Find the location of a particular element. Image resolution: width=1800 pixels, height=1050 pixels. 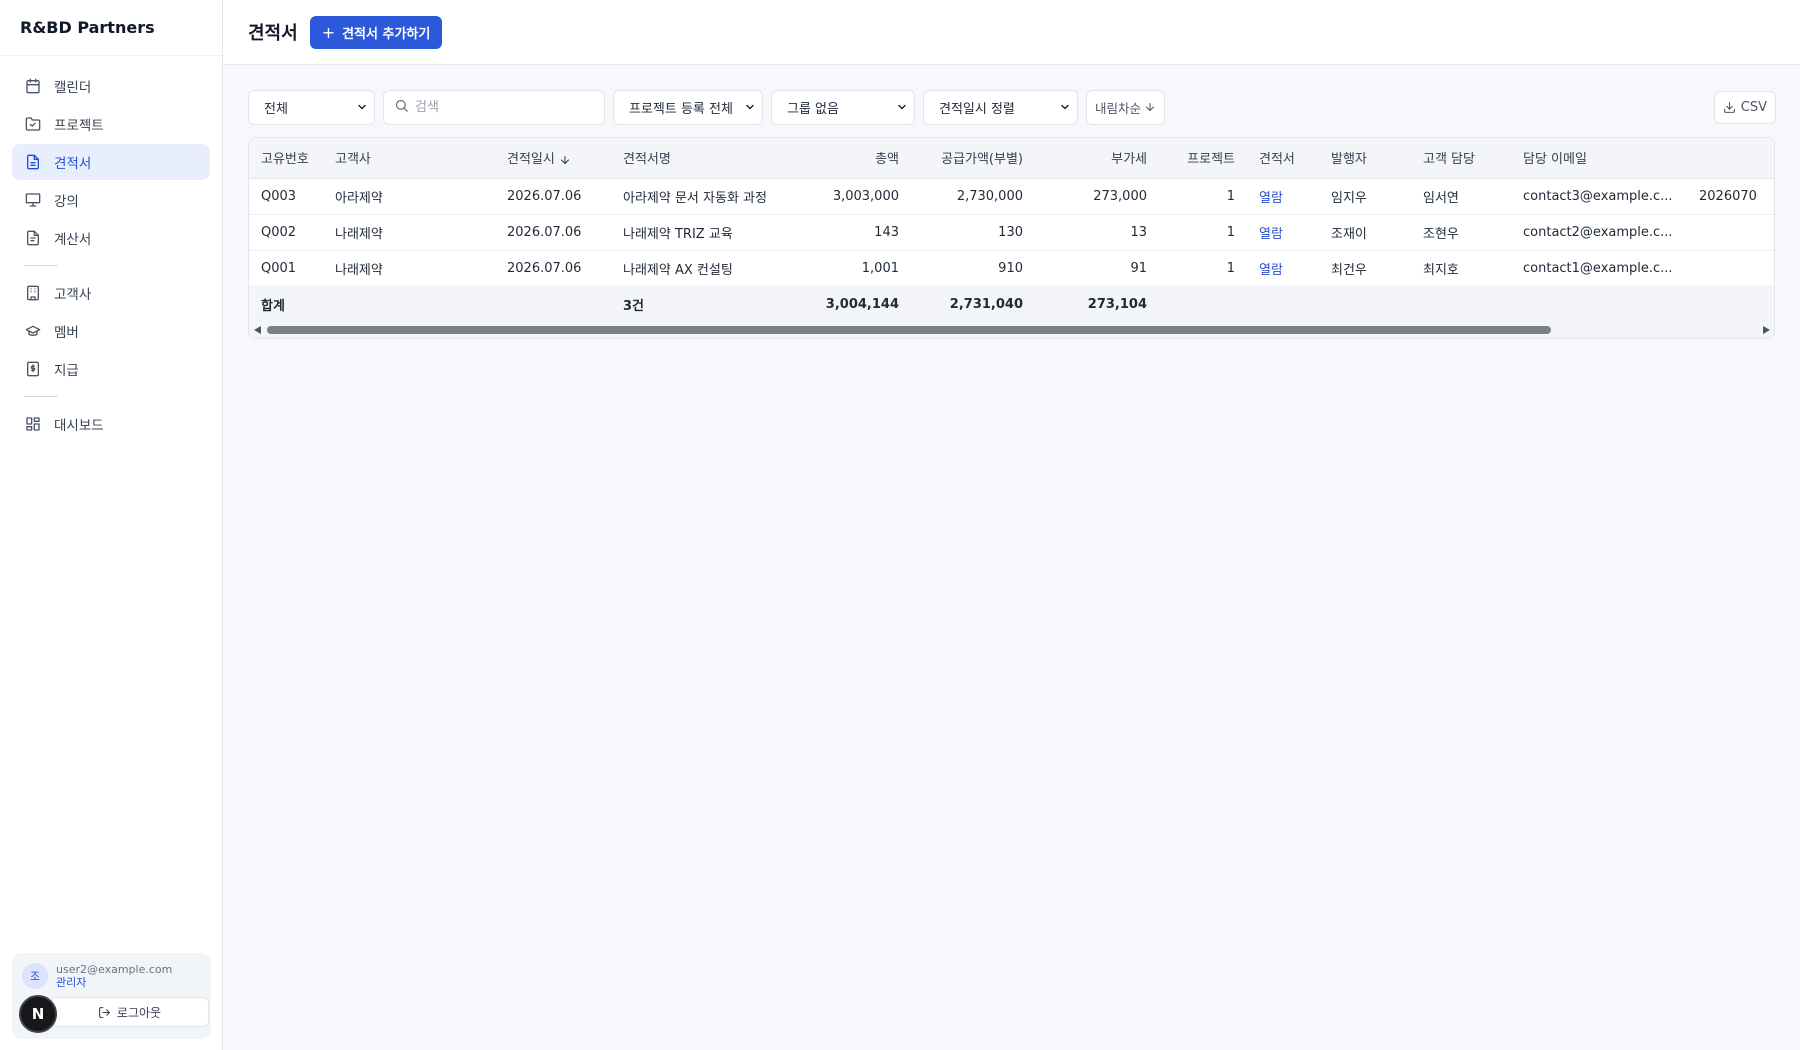

avatar: 조 is located at coordinates (35, 976).